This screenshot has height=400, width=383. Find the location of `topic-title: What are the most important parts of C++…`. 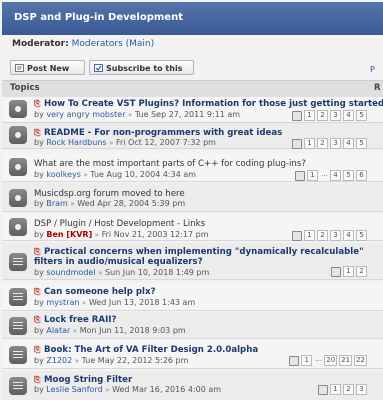

topic-title: What are the most important parts of C++… is located at coordinates (170, 164).